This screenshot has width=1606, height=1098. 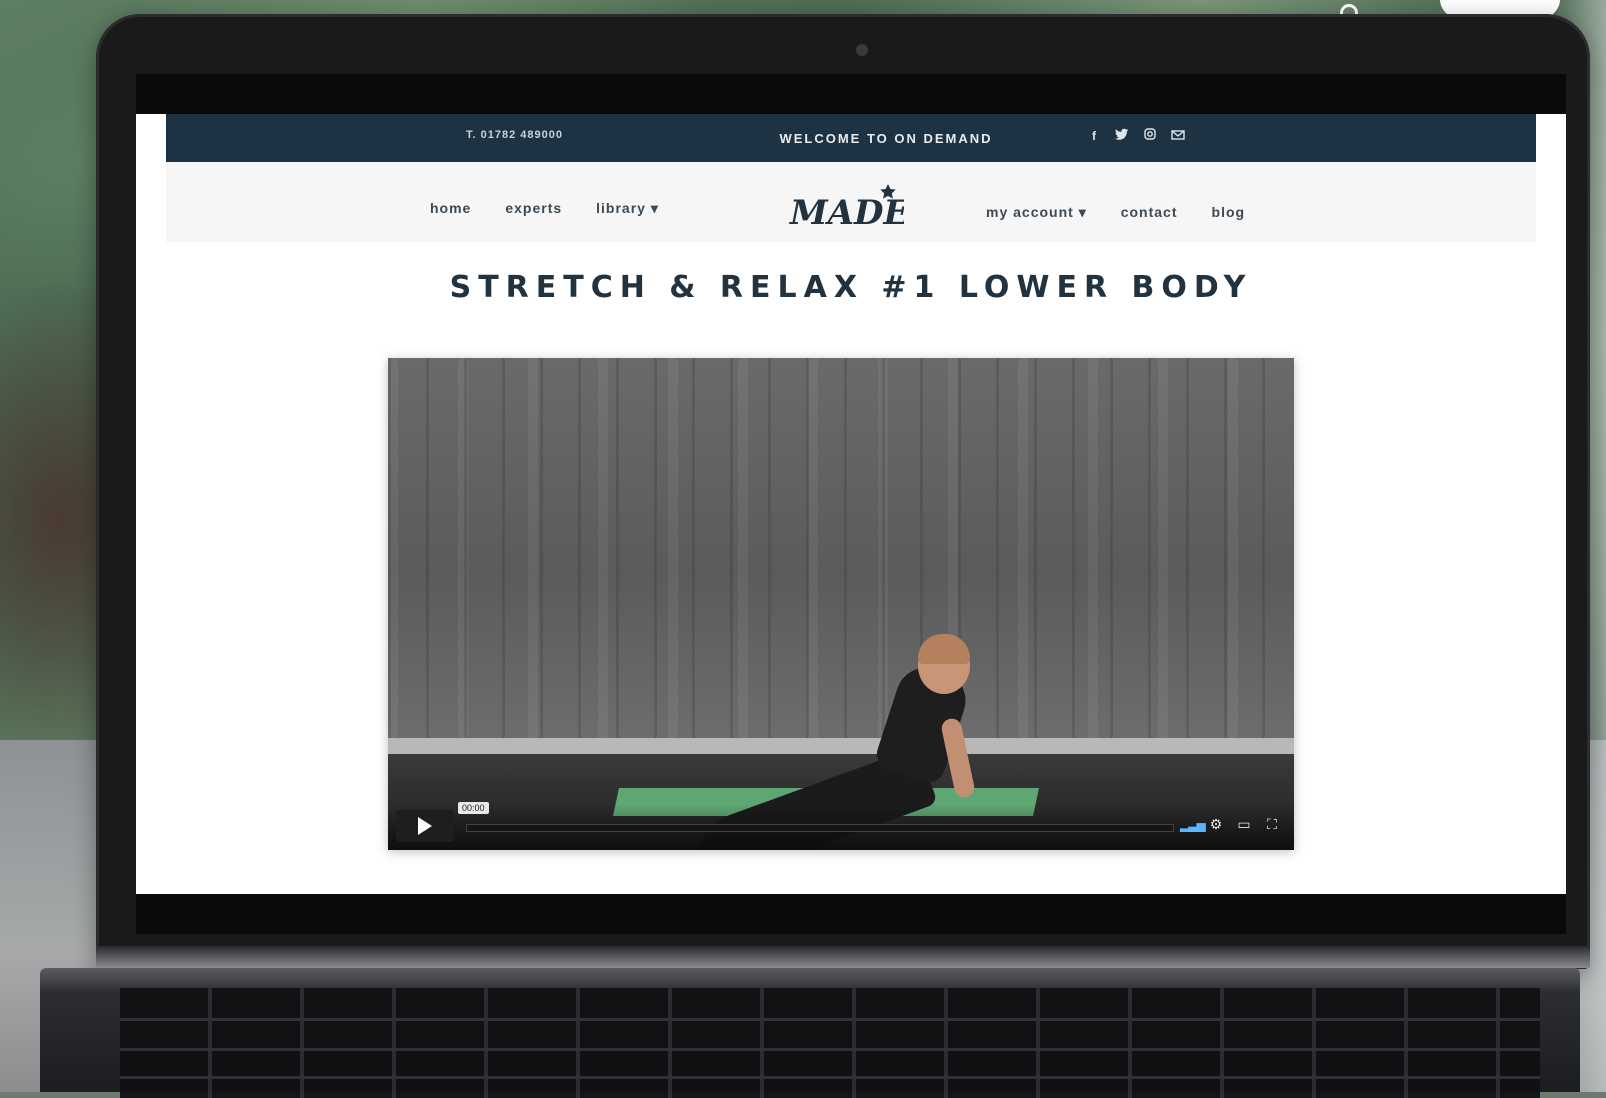 I want to click on progress-bar, so click(x=820, y=828).